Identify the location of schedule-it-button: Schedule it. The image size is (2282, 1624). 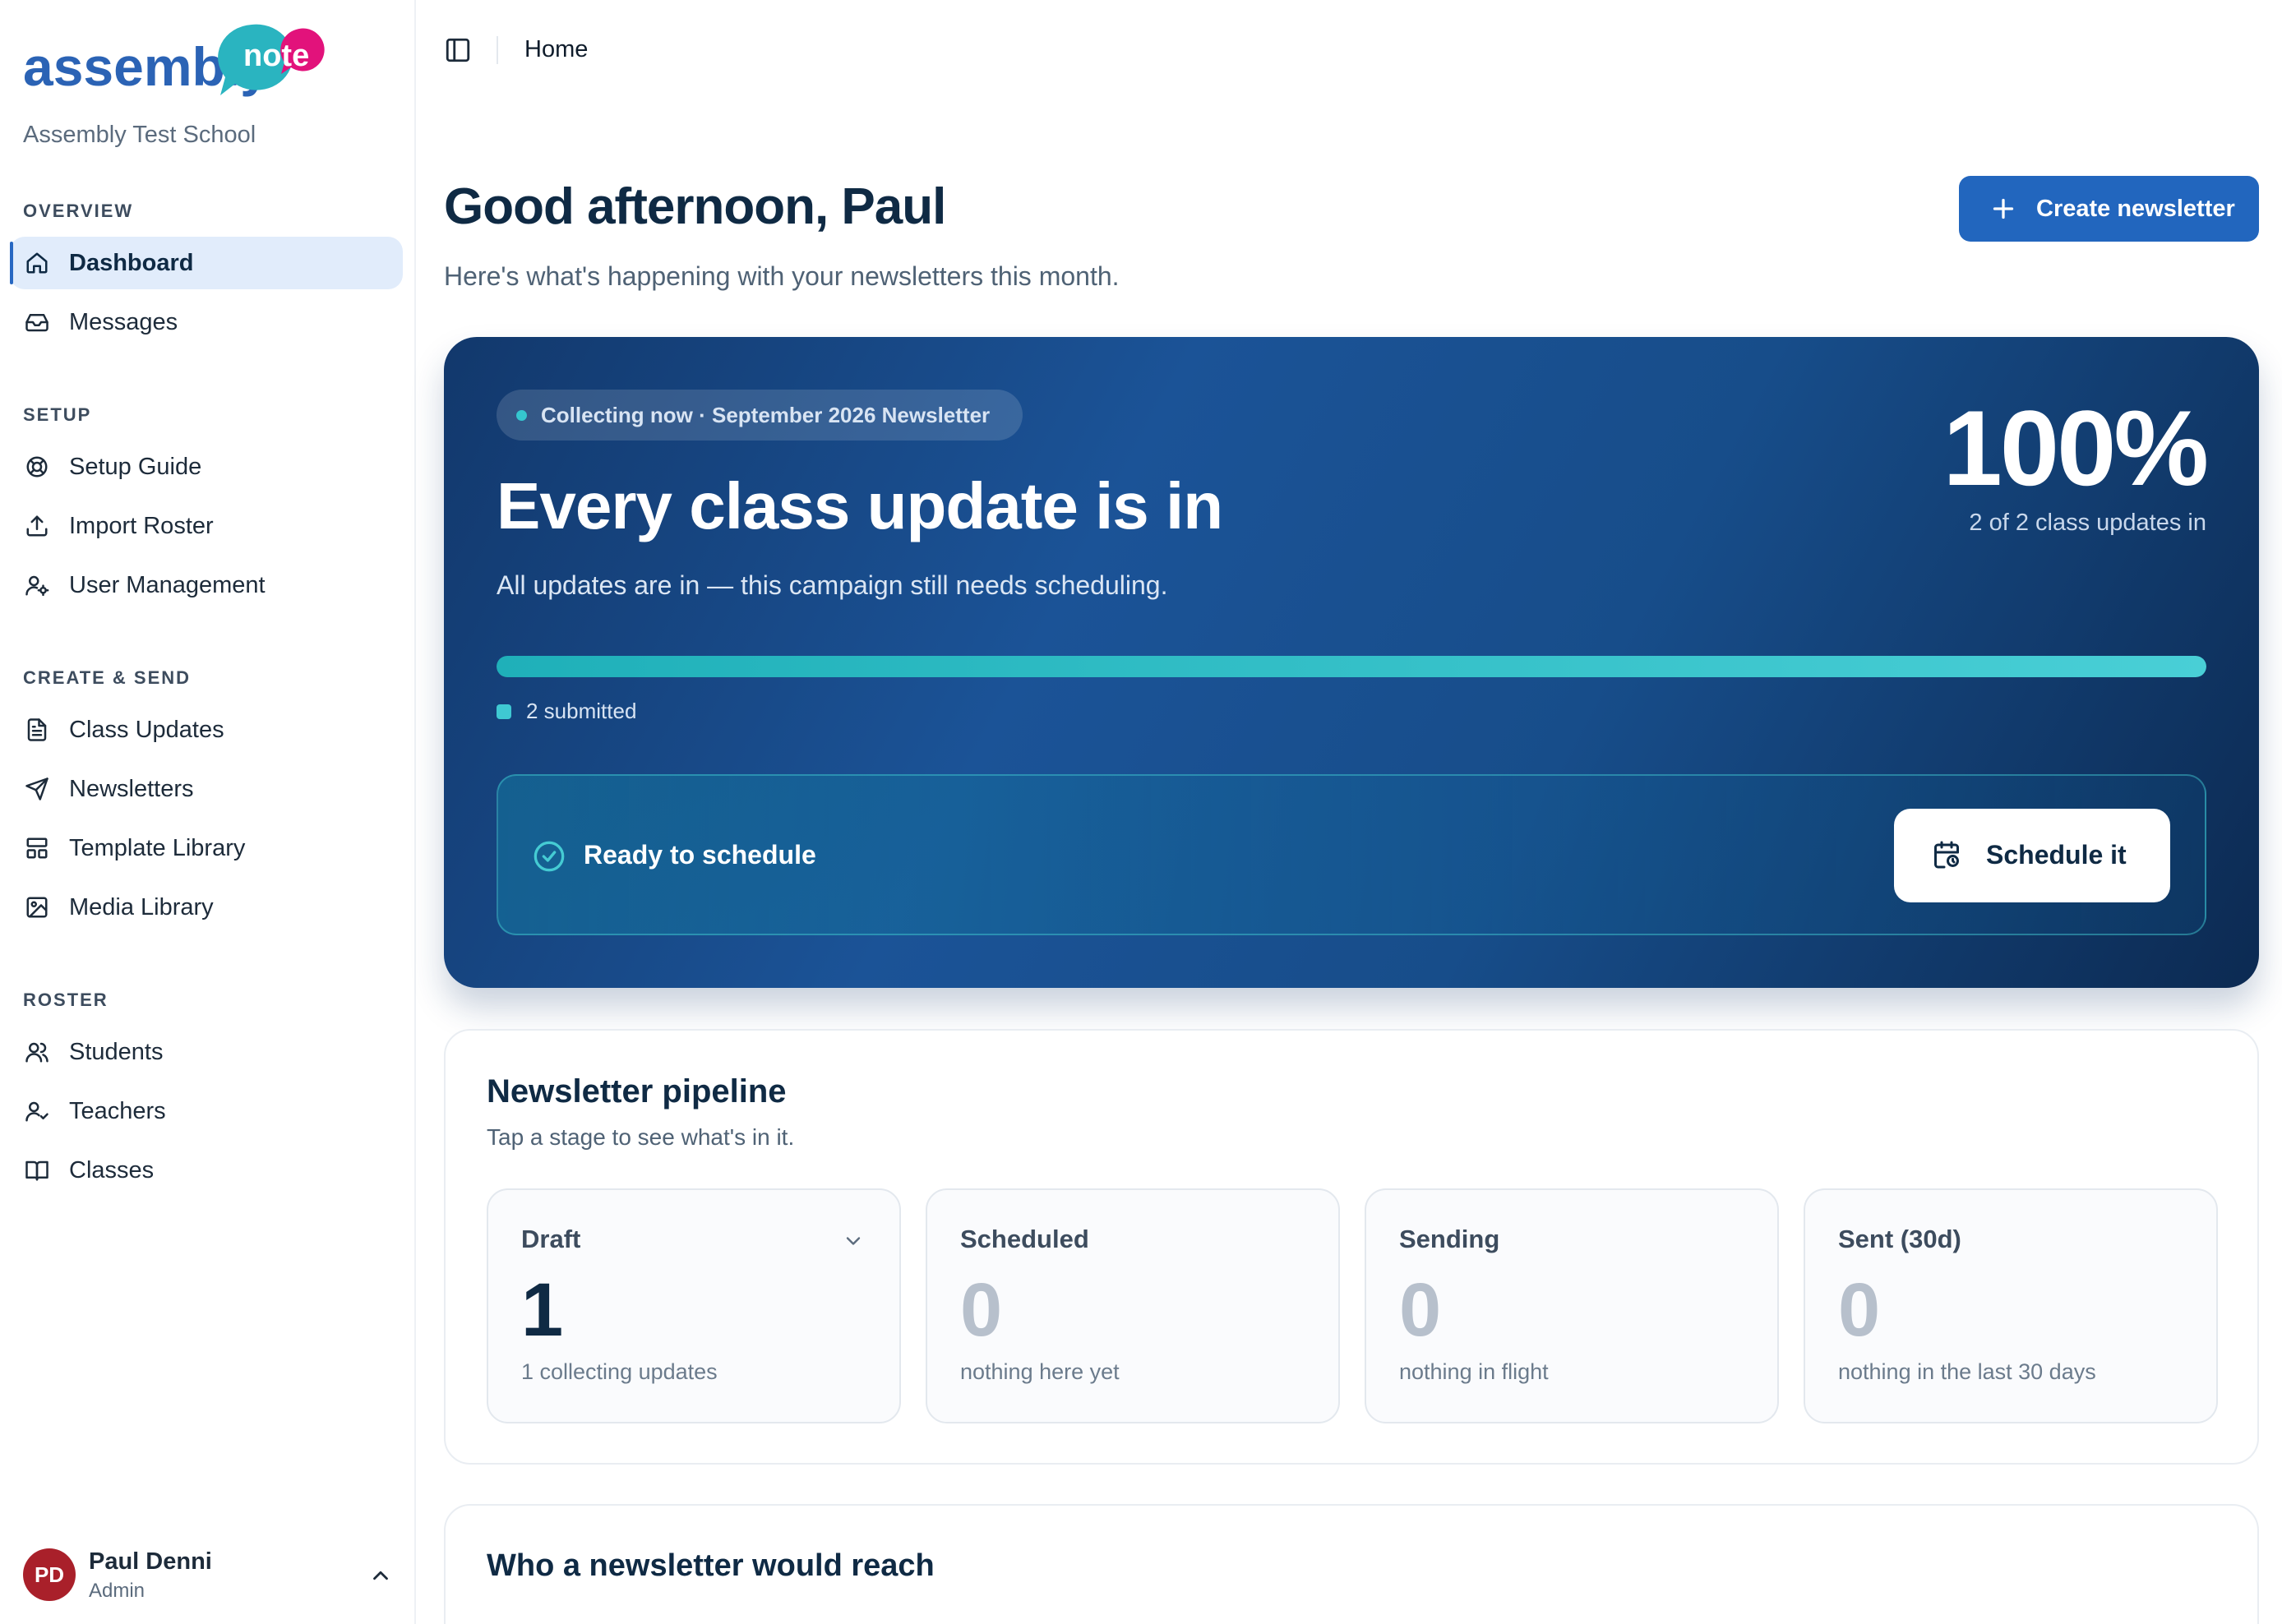
(2032, 855).